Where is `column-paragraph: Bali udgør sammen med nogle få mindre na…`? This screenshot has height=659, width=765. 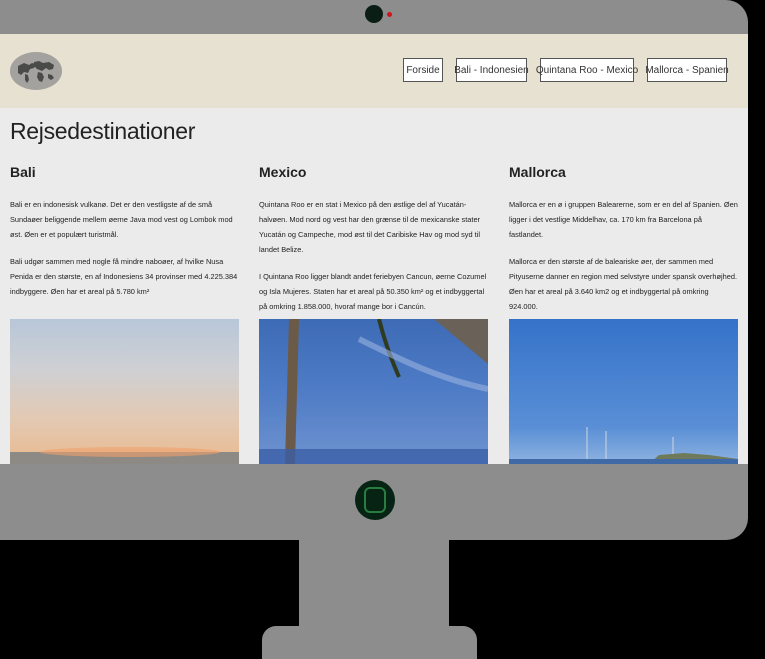
column-paragraph: Bali udgør sammen med nogle få mindre na… is located at coordinates (124, 276).